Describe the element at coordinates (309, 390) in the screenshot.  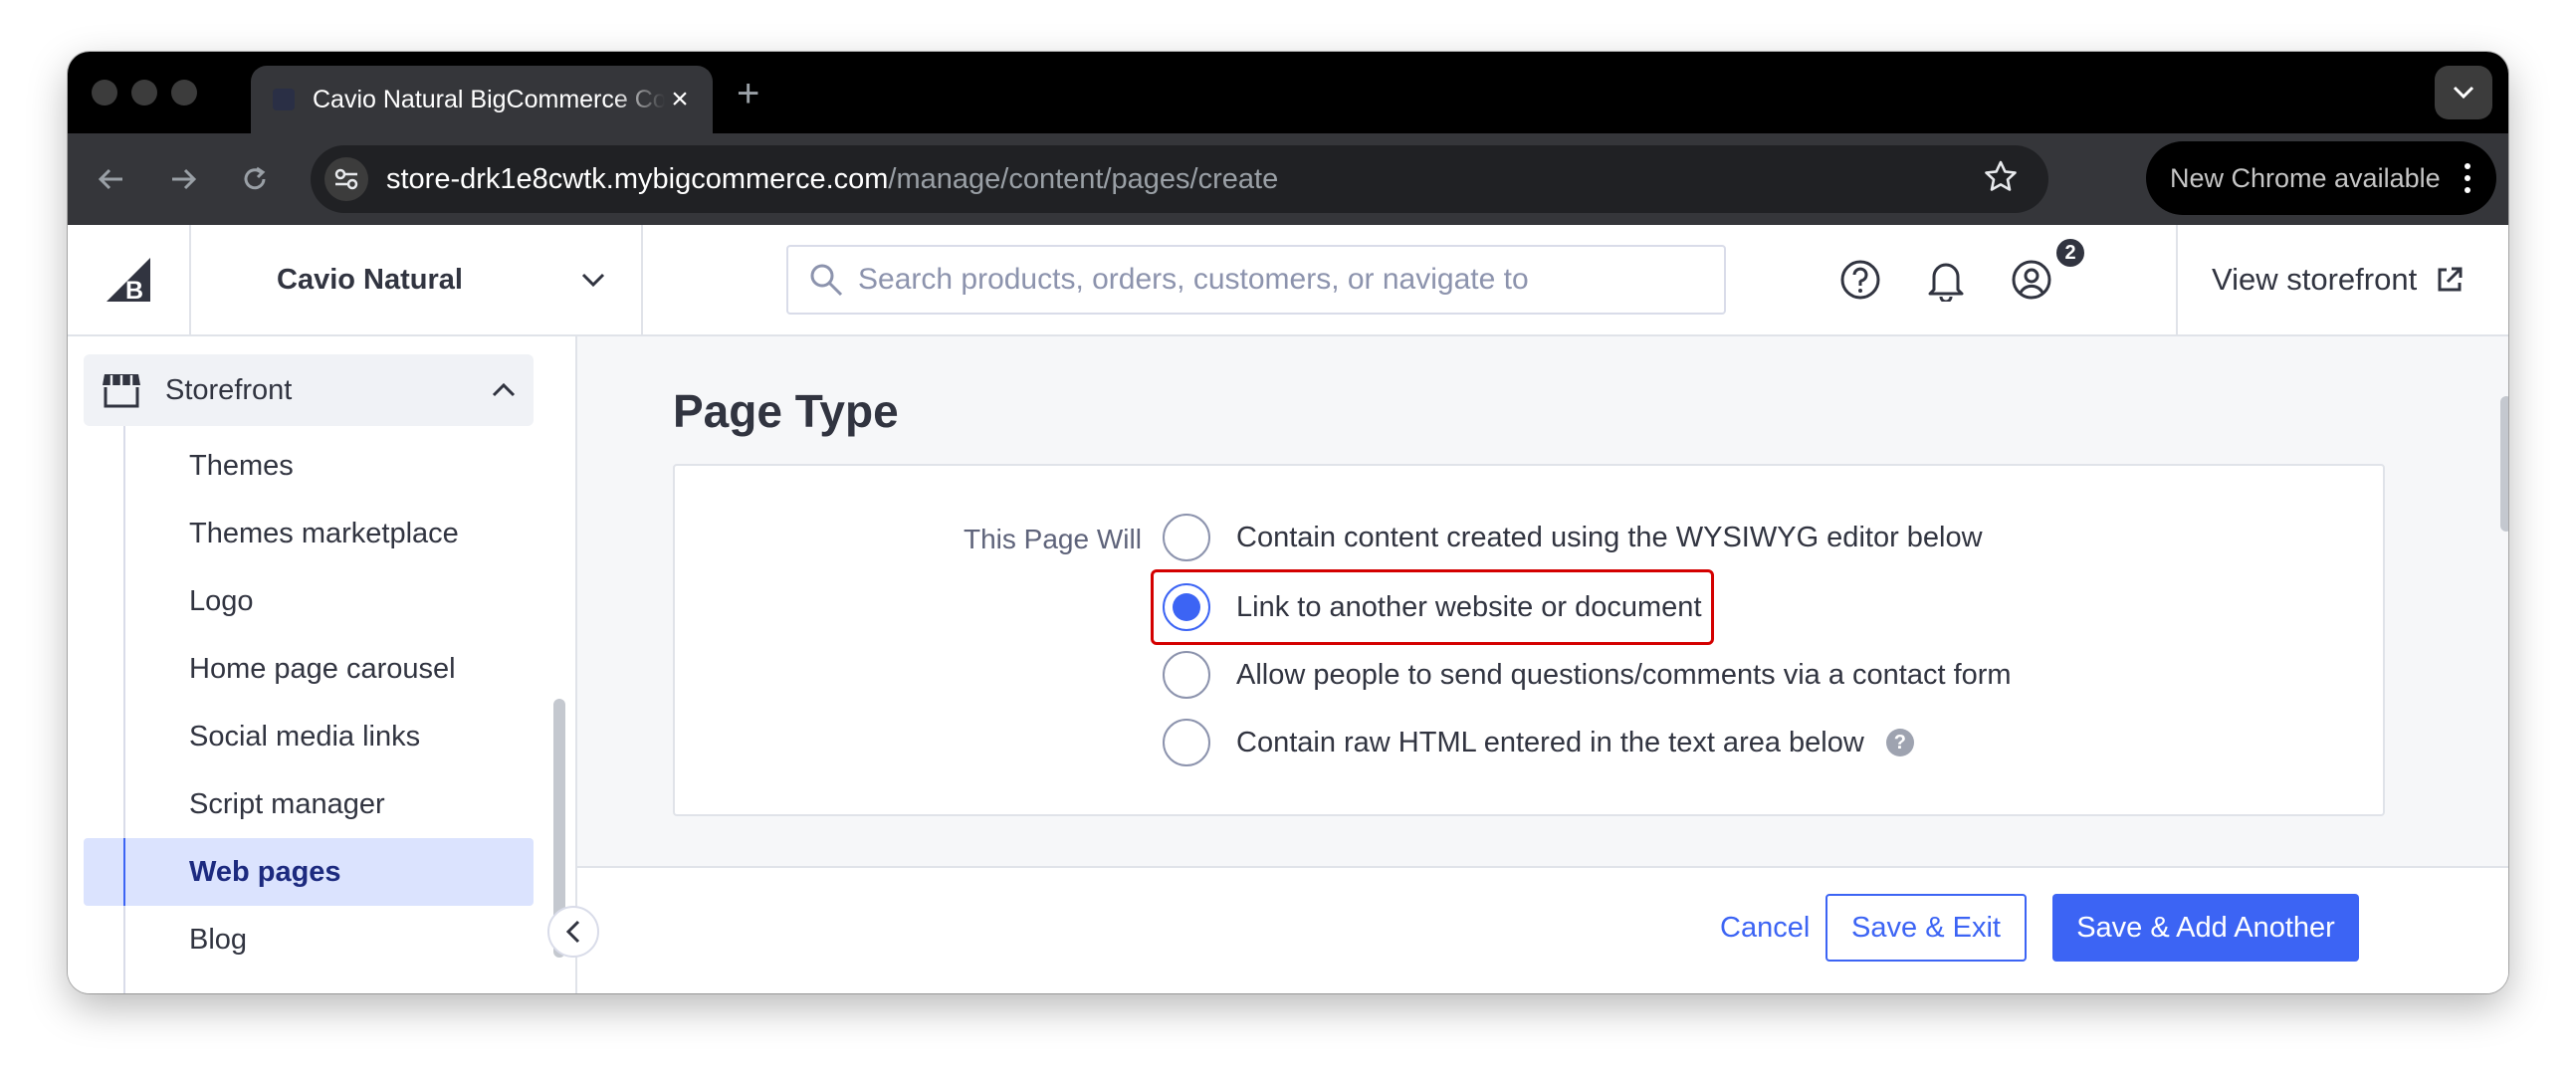
I see `sidebar-section-storefront: Storefront` at that location.